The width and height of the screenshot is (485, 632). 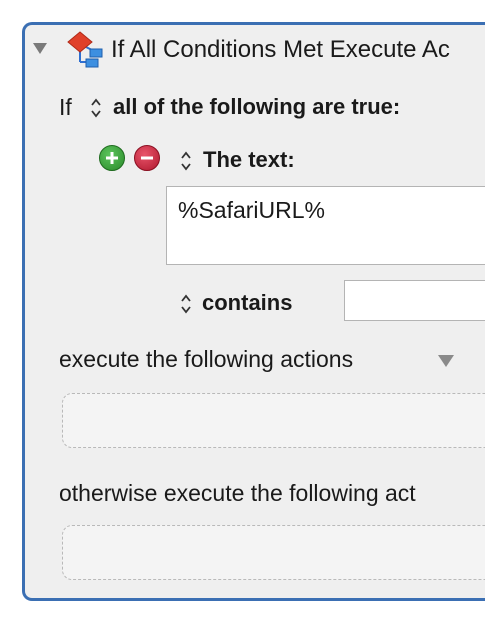 I want to click on plus-icon, so click(x=112, y=158).